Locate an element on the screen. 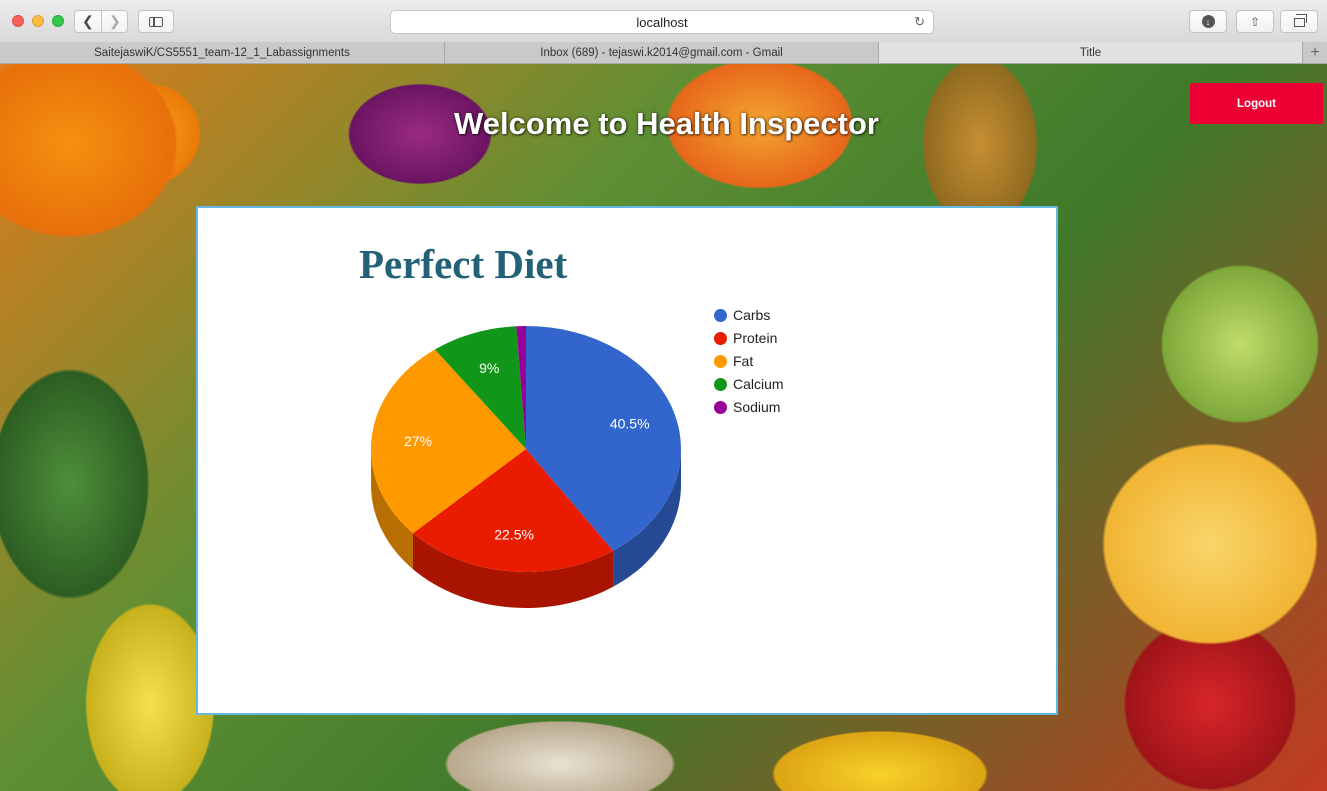  legend-item-protein: Protein is located at coordinates (745, 338).